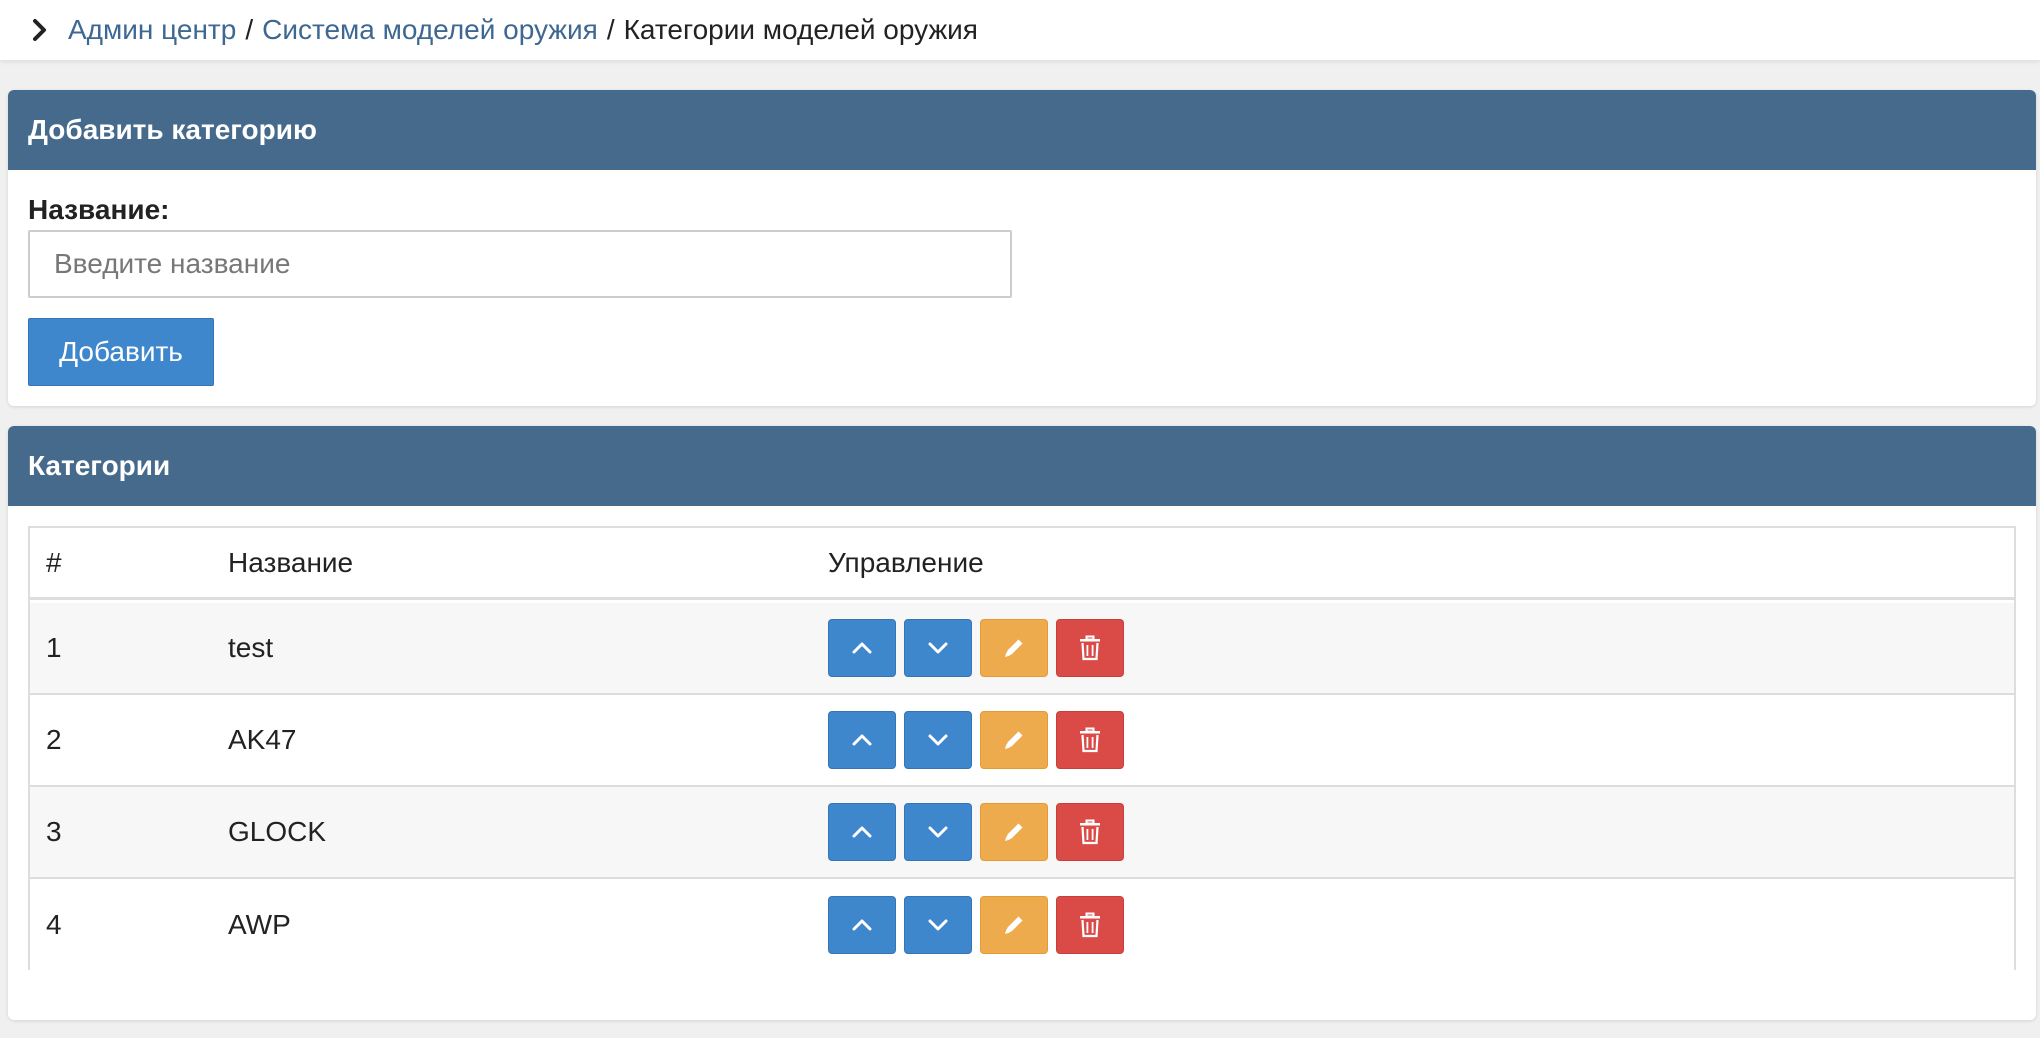  I want to click on table-row: 4 AWP, so click(1022, 925).